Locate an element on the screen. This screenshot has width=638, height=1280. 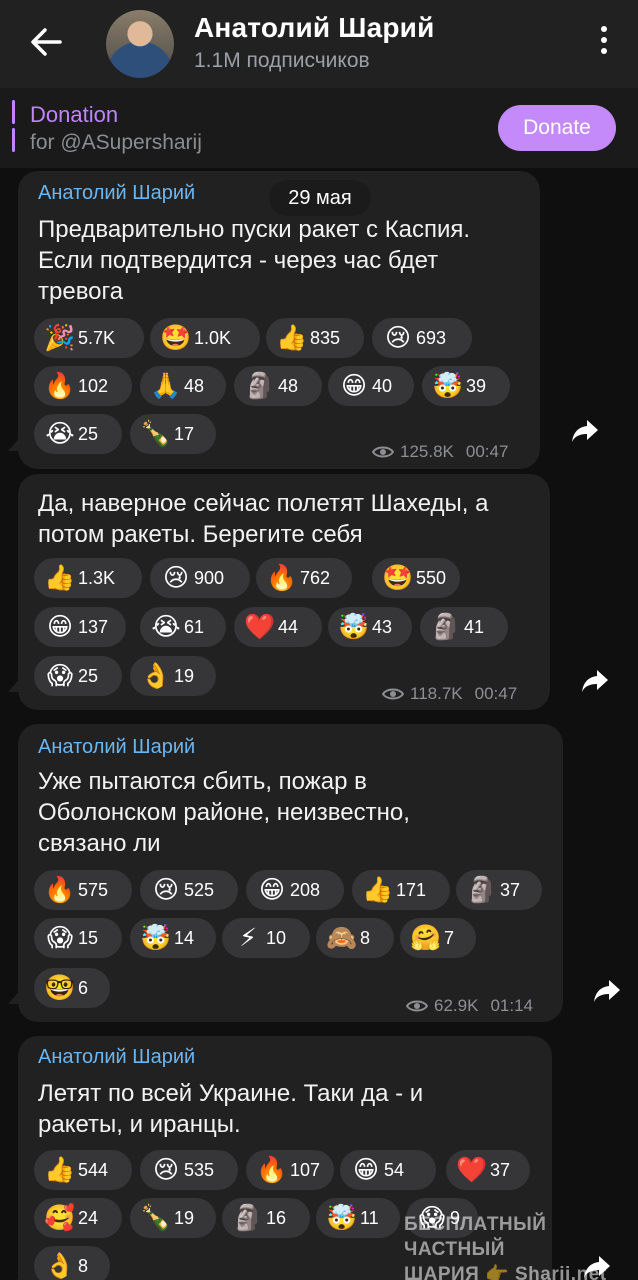
reaction-emoji-icon: 😢 is located at coordinates (166, 1169).